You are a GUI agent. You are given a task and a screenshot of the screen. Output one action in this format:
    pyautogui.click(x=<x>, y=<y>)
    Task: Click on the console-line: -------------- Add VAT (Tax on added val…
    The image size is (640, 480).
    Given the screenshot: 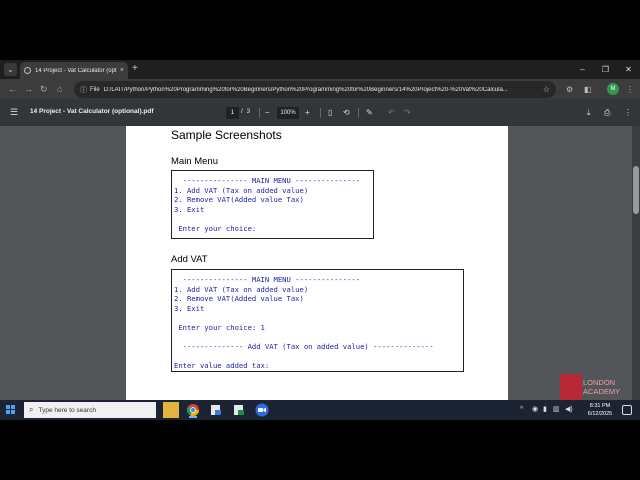 What is the action you would take?
    pyautogui.click(x=304, y=347)
    